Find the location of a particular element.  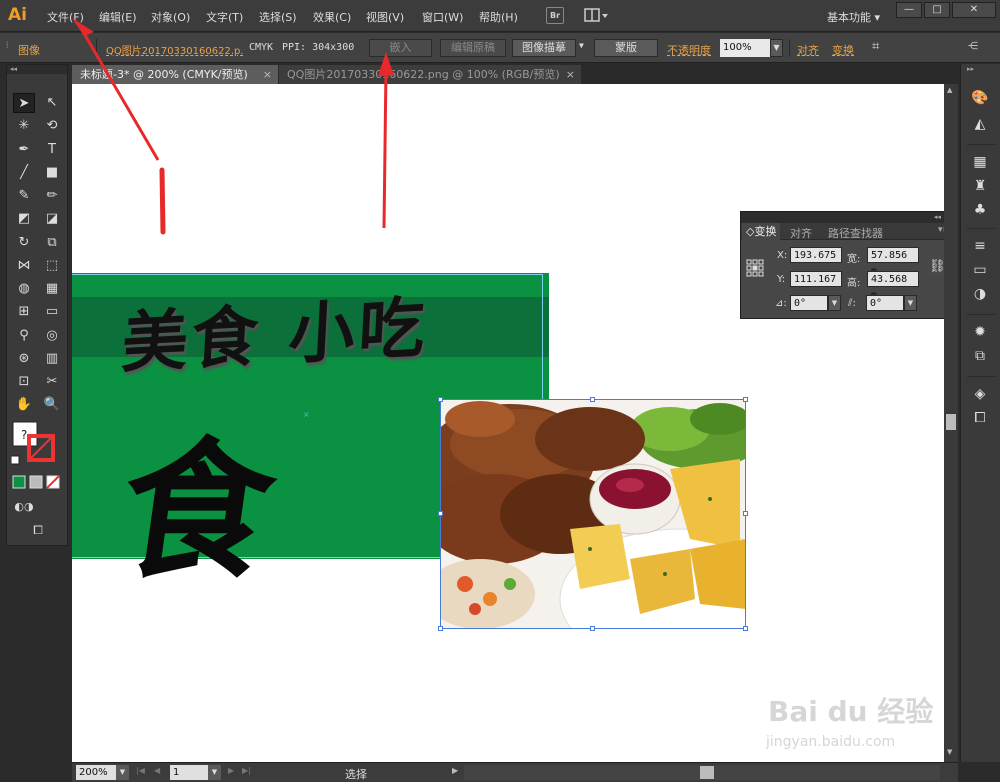

opacity-label: 不透明度 is located at coordinates (689, 50).